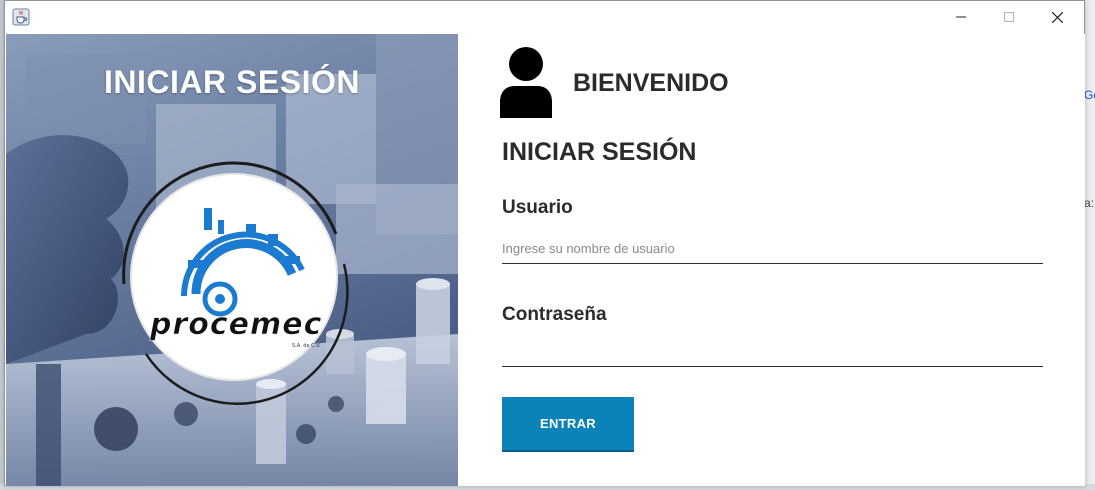  I want to click on user-icon, so click(526, 82).